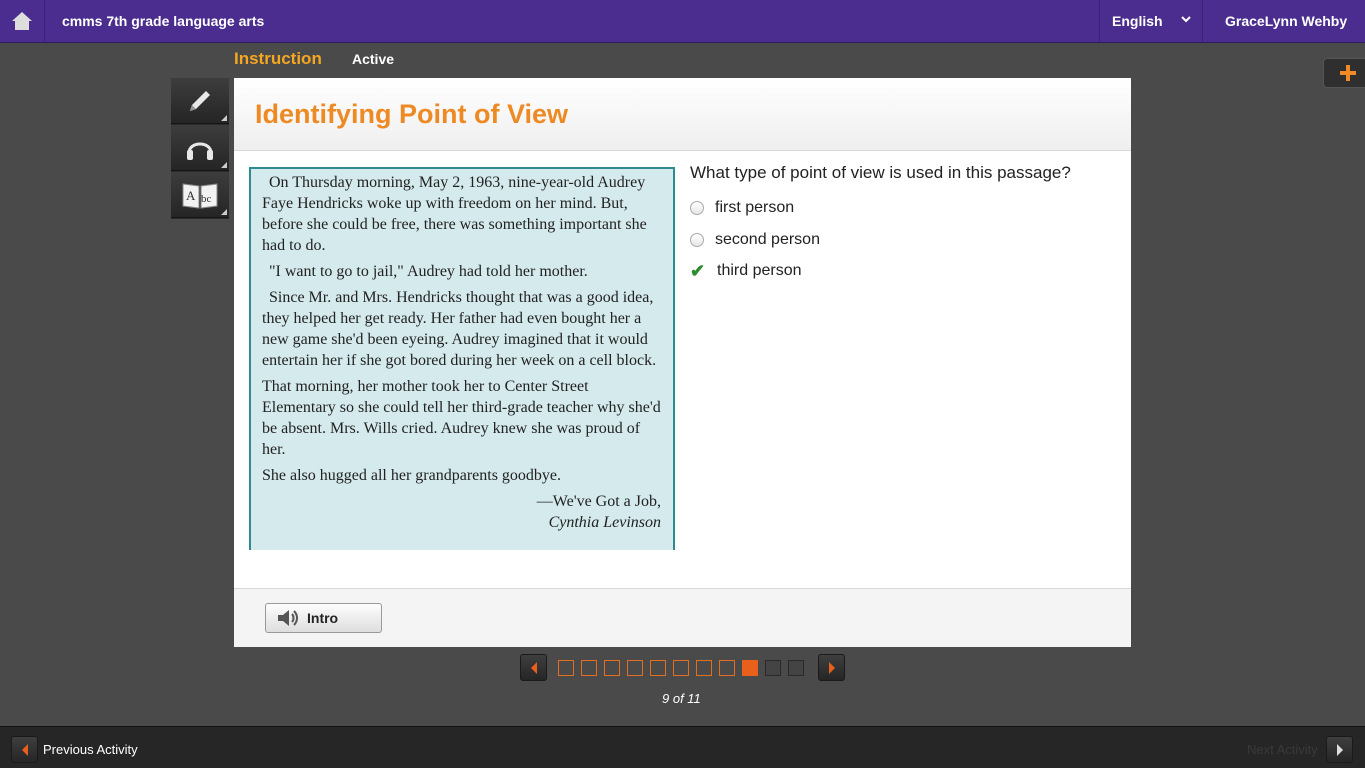 The width and height of the screenshot is (1365, 768). I want to click on home-icon, so click(22, 21).